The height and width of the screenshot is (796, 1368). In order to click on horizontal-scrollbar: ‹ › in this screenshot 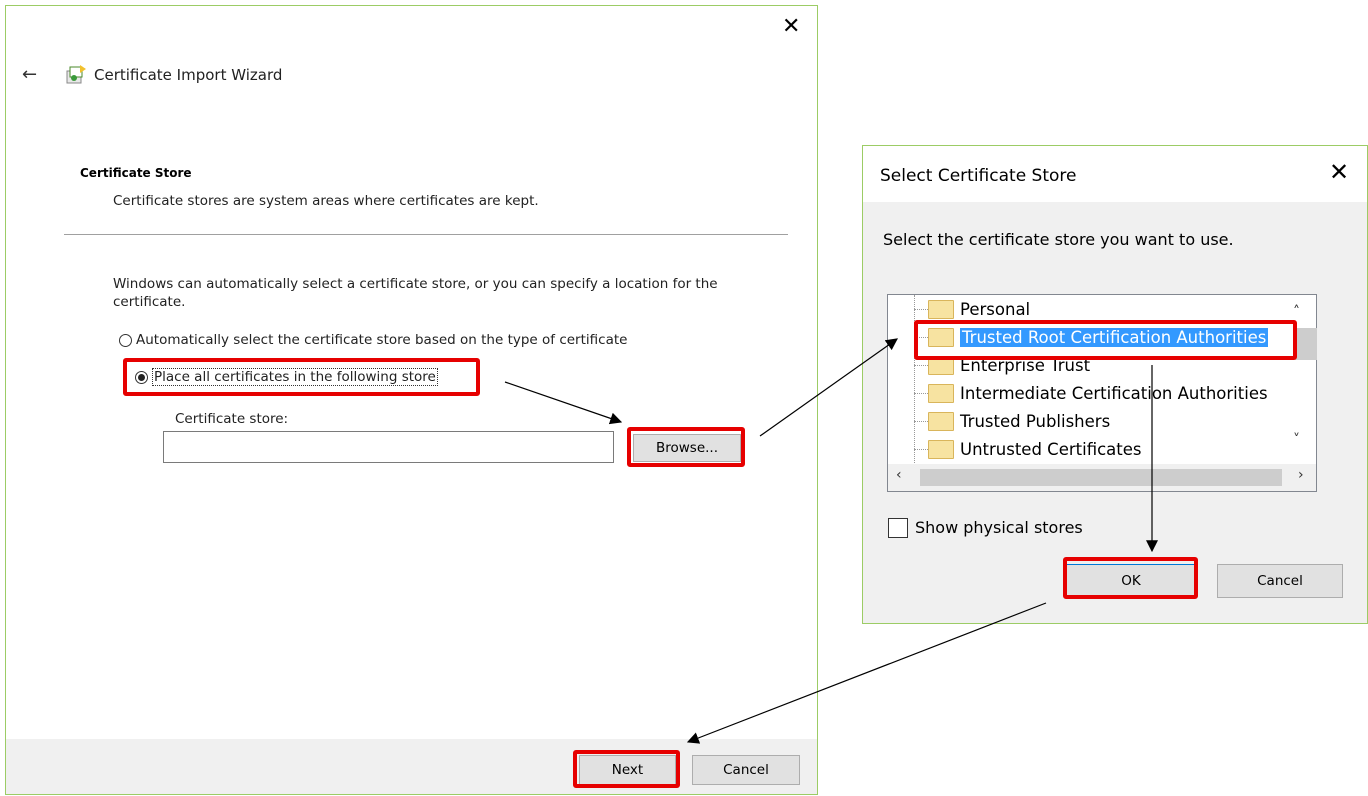, I will do `click(1102, 477)`.